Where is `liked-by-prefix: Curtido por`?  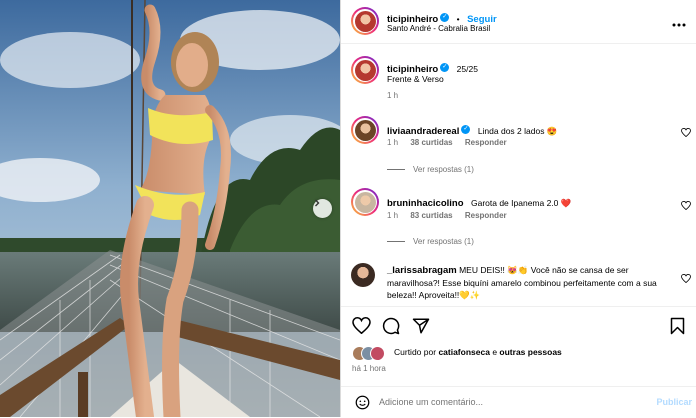 liked-by-prefix: Curtido por is located at coordinates (415, 352).